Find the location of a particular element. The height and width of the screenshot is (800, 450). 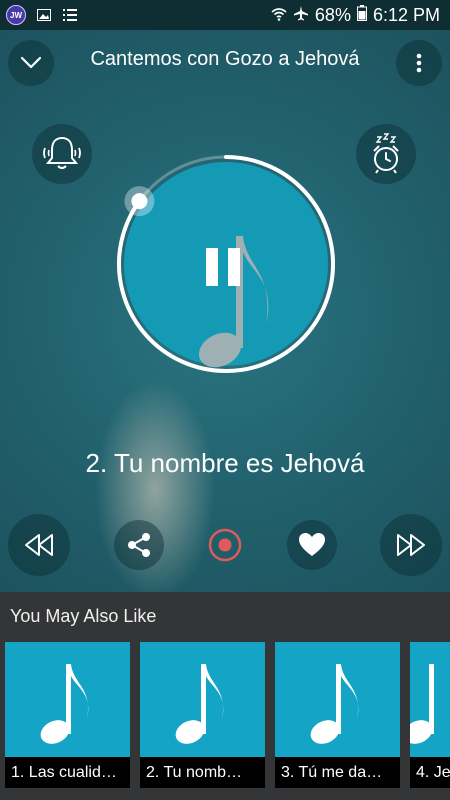

album-title: Cantemos con Gozo a Jehová is located at coordinates (225, 59).